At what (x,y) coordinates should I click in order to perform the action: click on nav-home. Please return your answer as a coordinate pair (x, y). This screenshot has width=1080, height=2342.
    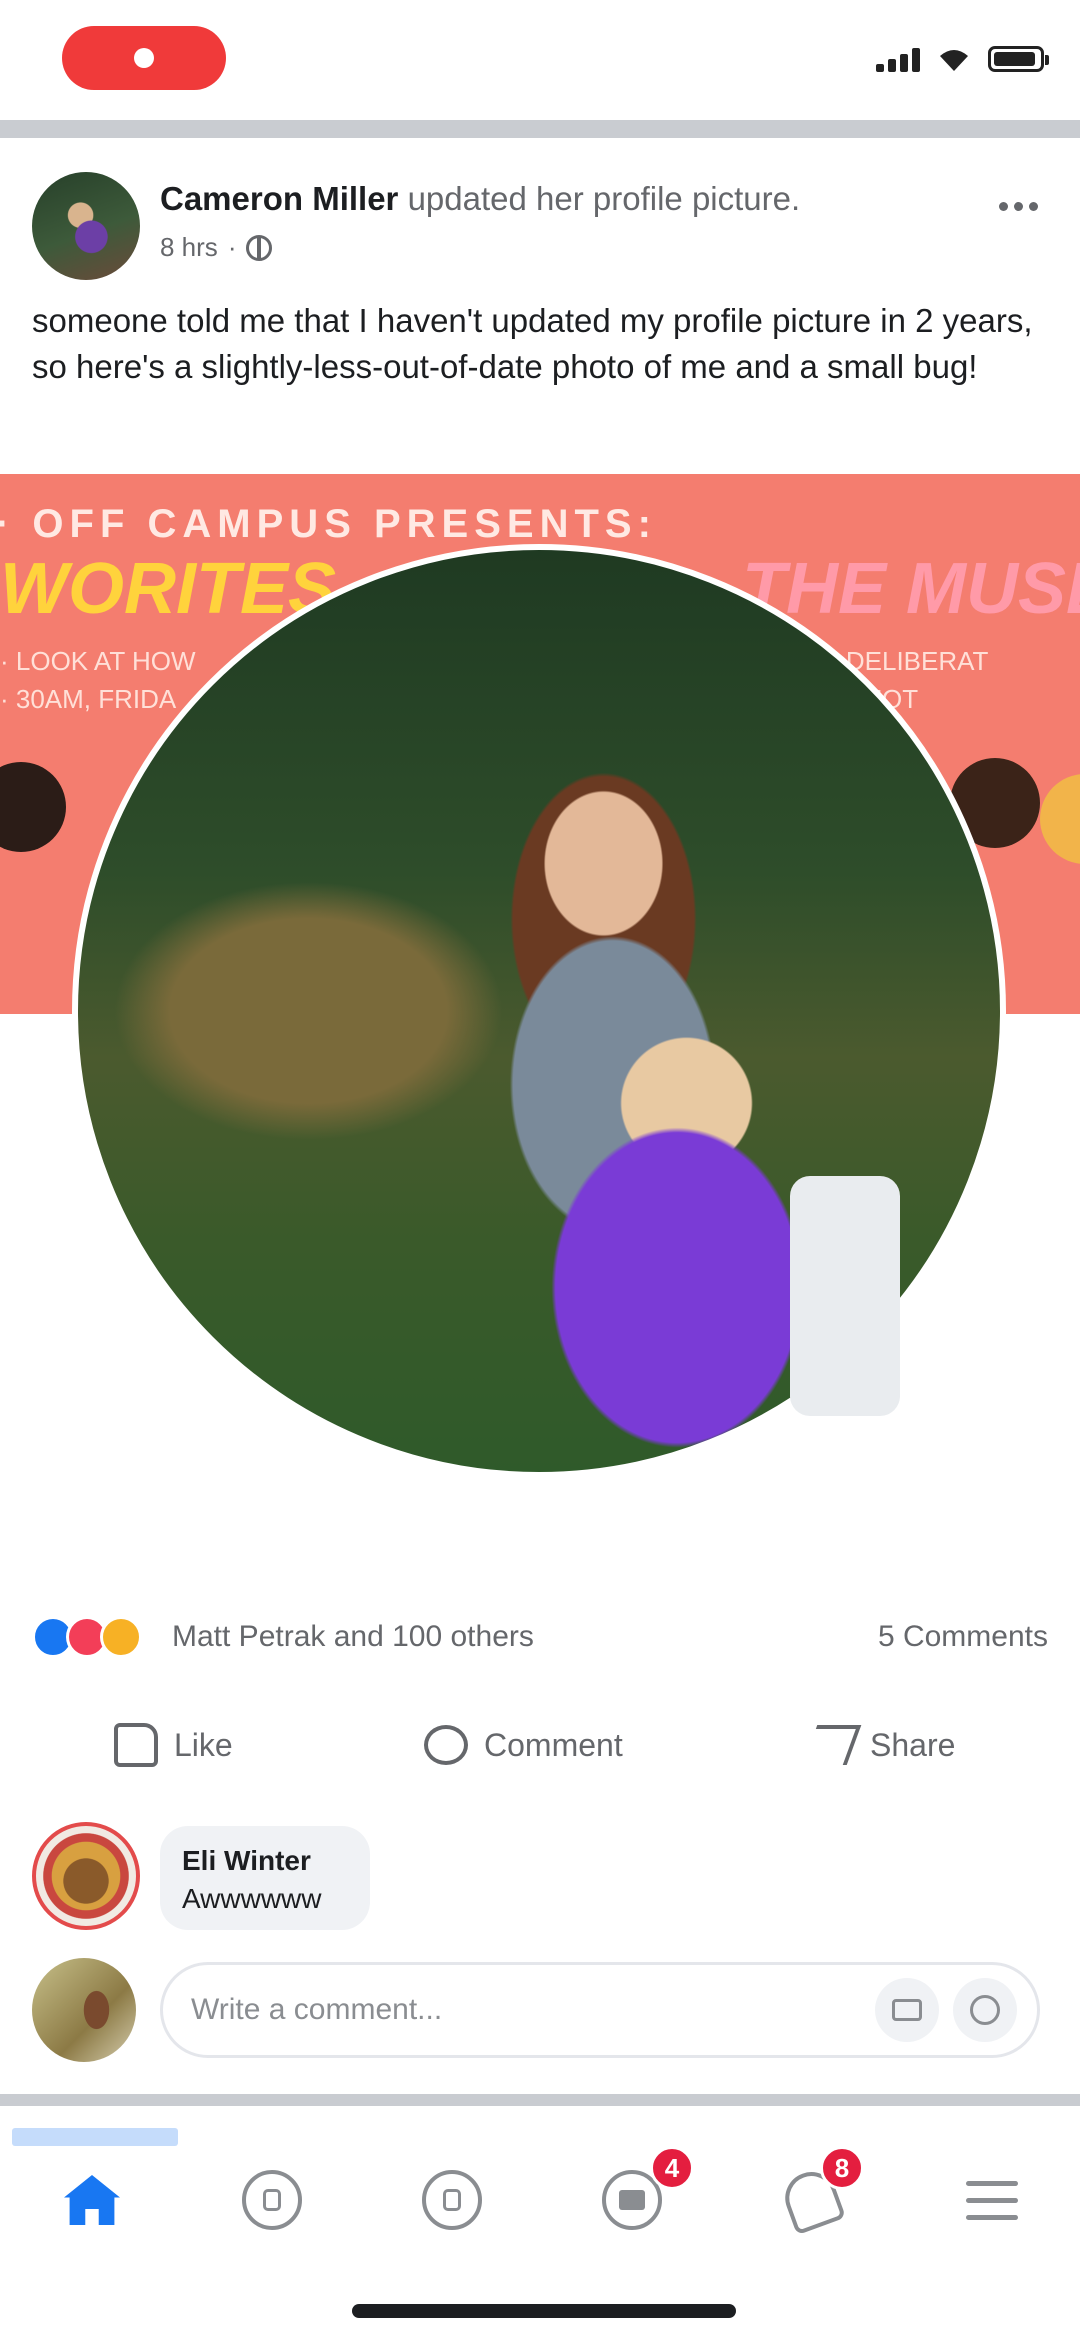
    Looking at the image, I should click on (92, 2200).